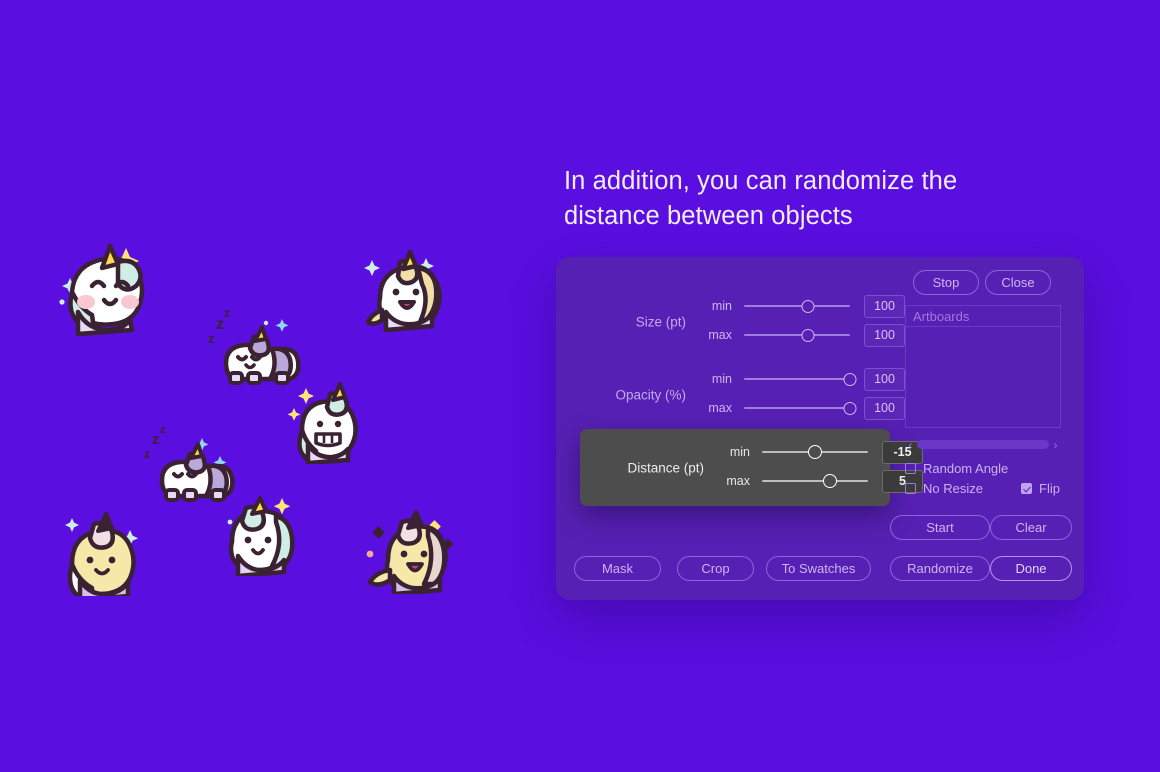  I want to click on flip-label: Flip, so click(1049, 488).